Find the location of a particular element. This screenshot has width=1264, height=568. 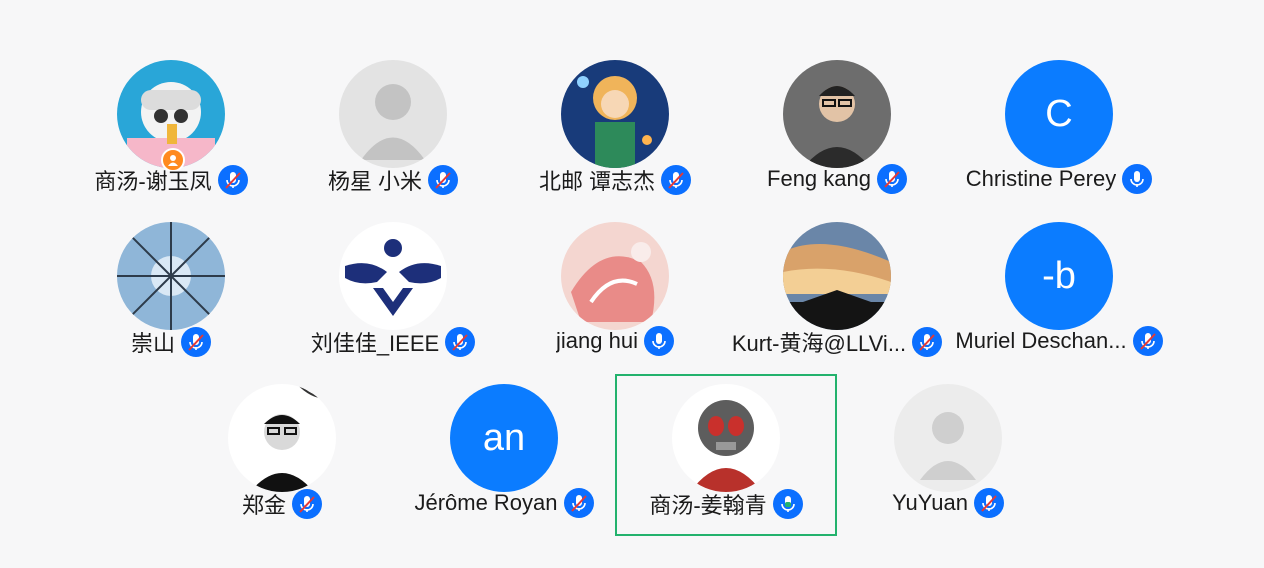

participant-name: Jérôme Royan is located at coordinates (486, 502).